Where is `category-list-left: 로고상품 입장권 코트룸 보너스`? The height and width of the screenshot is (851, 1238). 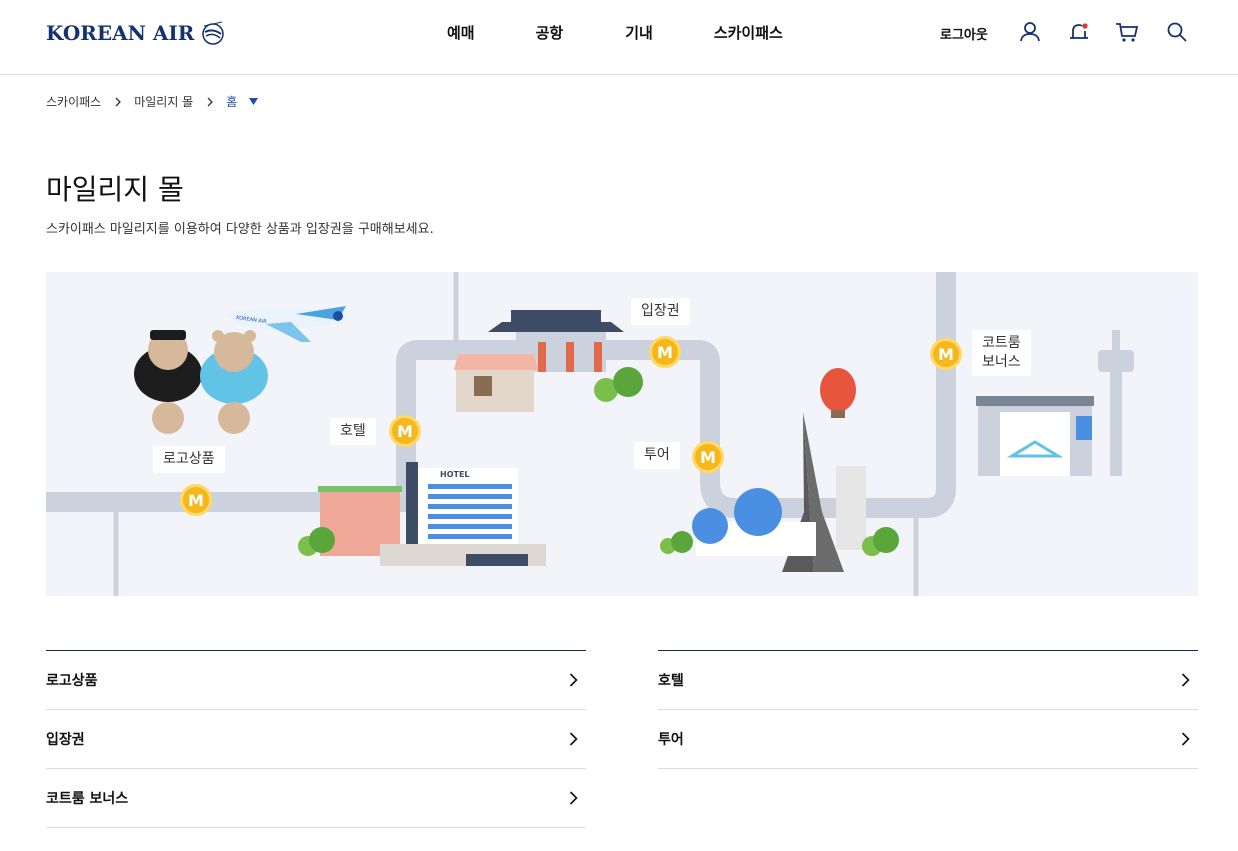 category-list-left: 로고상품 입장권 코트룸 보너스 is located at coordinates (316, 739).